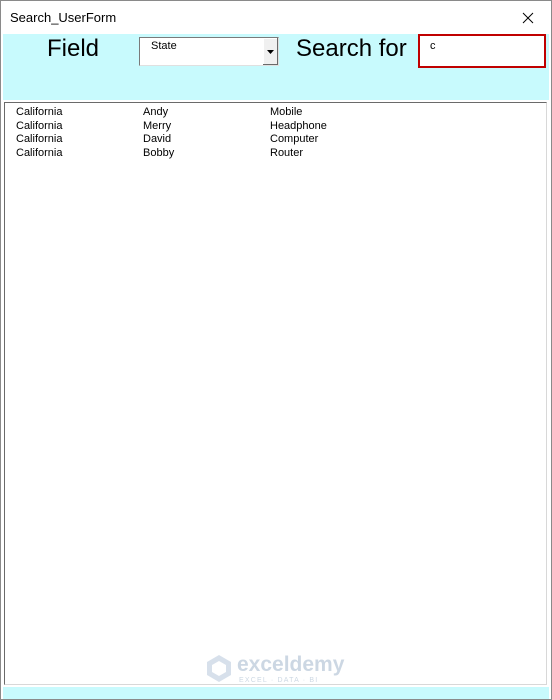 The height and width of the screenshot is (700, 552). Describe the element at coordinates (73, 48) in the screenshot. I see `field-label: Field` at that location.